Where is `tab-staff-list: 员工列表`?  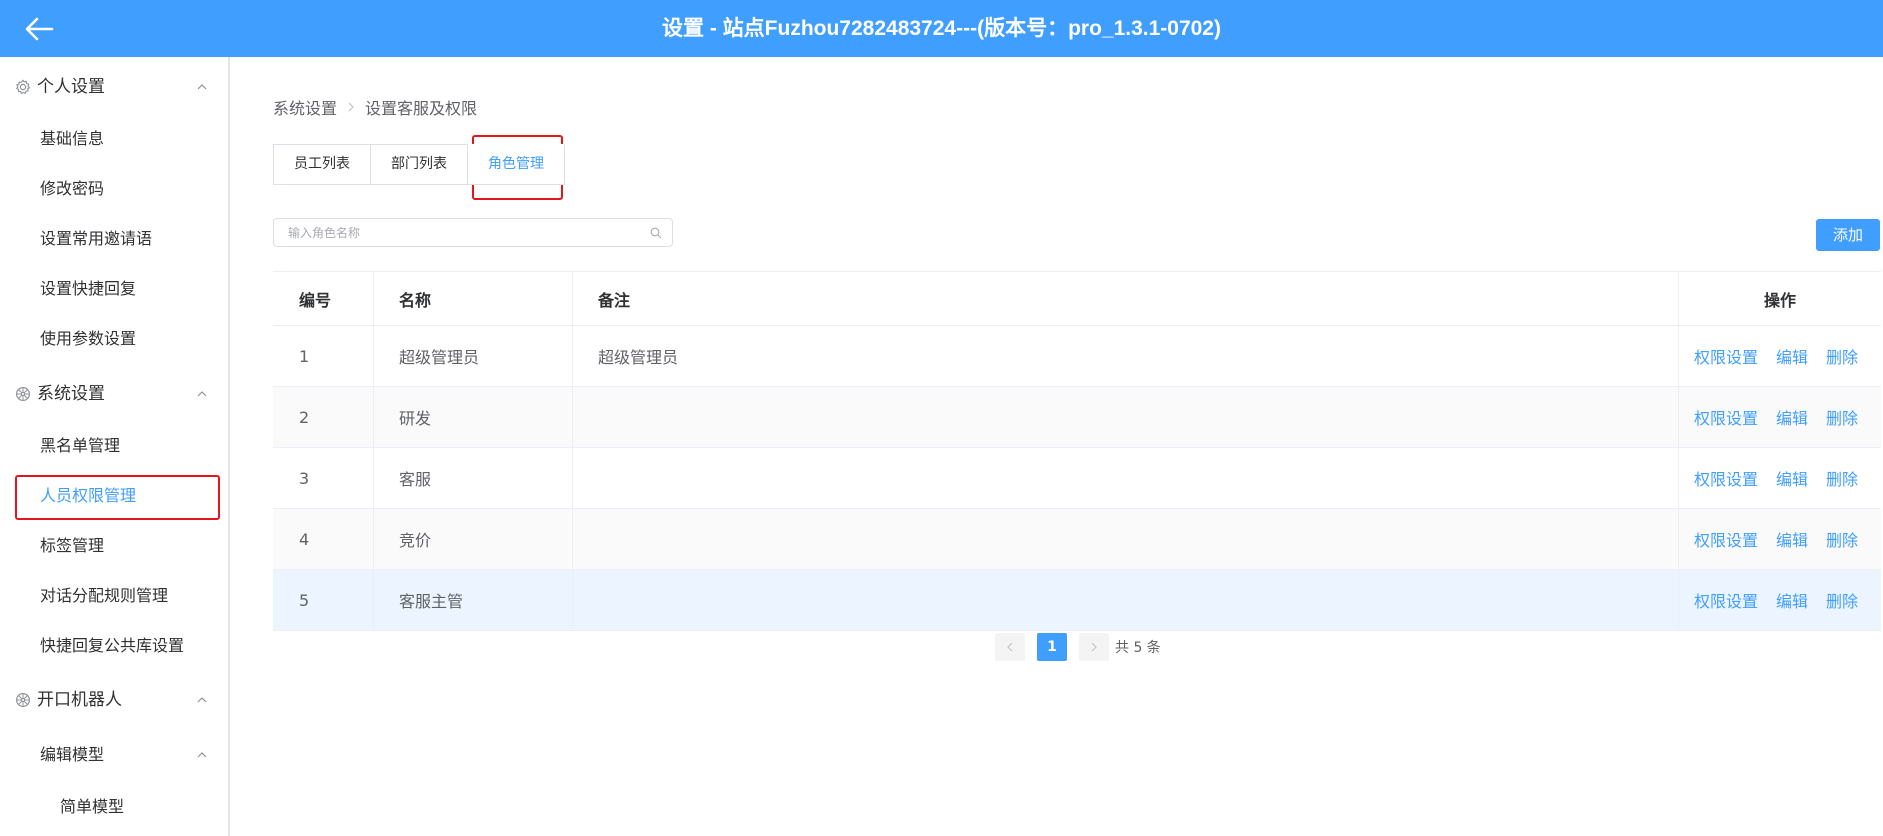 tab-staff-list: 员工列表 is located at coordinates (322, 164).